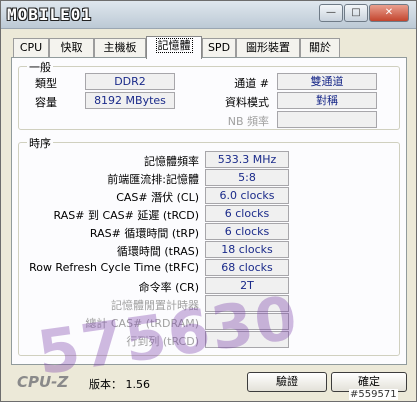 This screenshot has width=417, height=402. I want to click on tab-spd: SPD, so click(219, 48).